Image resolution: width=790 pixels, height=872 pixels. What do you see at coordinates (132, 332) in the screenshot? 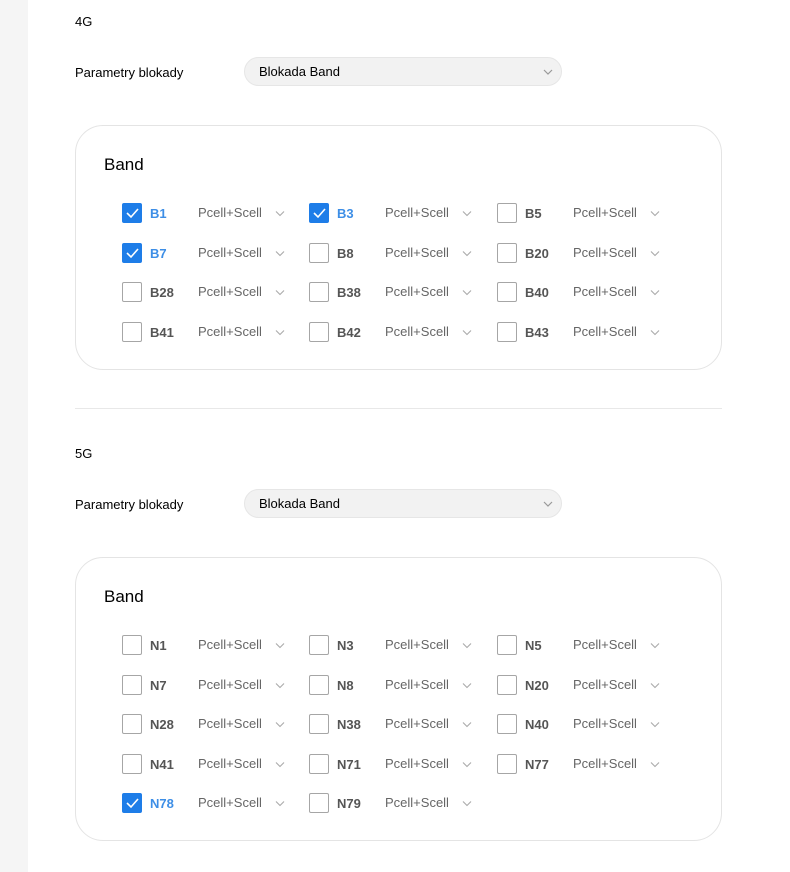
I see `band-checkbox-b41` at bounding box center [132, 332].